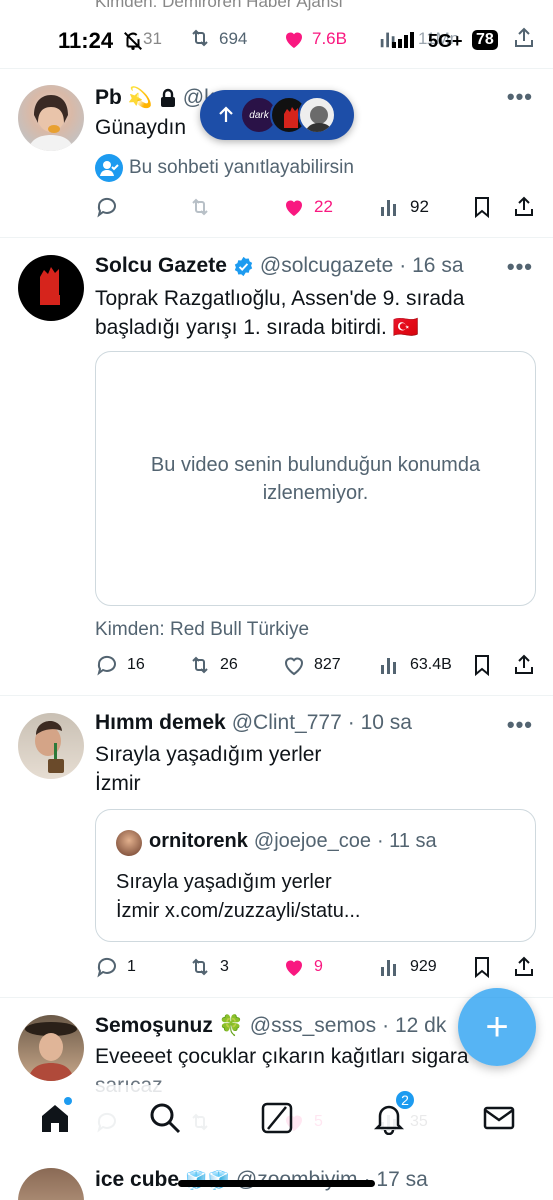  What do you see at coordinates (115, 967) in the screenshot?
I see `reply-button: 1` at bounding box center [115, 967].